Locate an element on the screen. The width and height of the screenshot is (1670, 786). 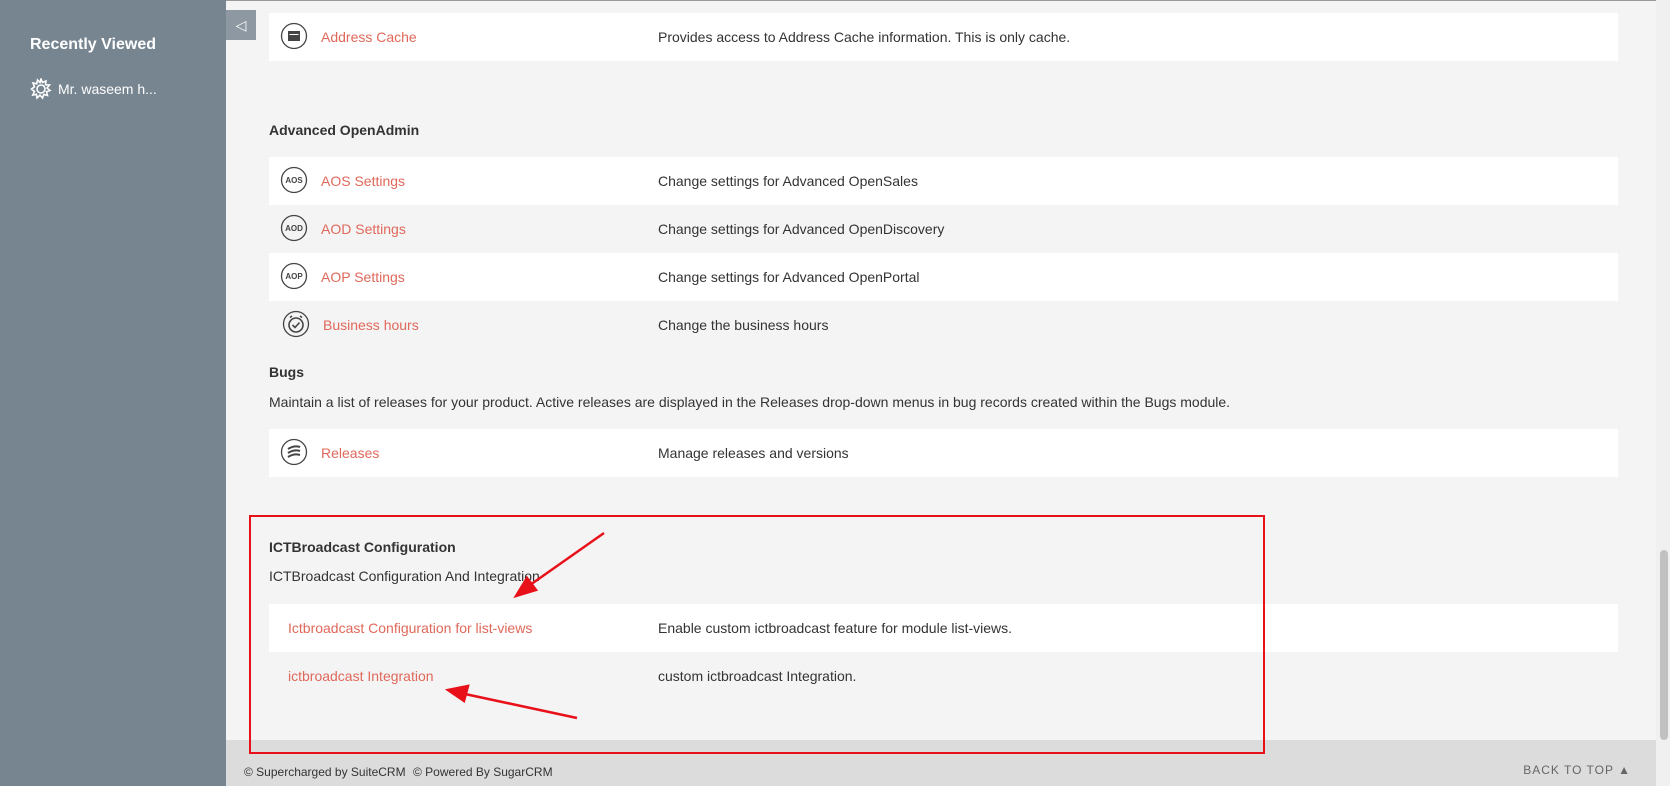
aod-settings-link: AOD Settings is located at coordinates (363, 229).